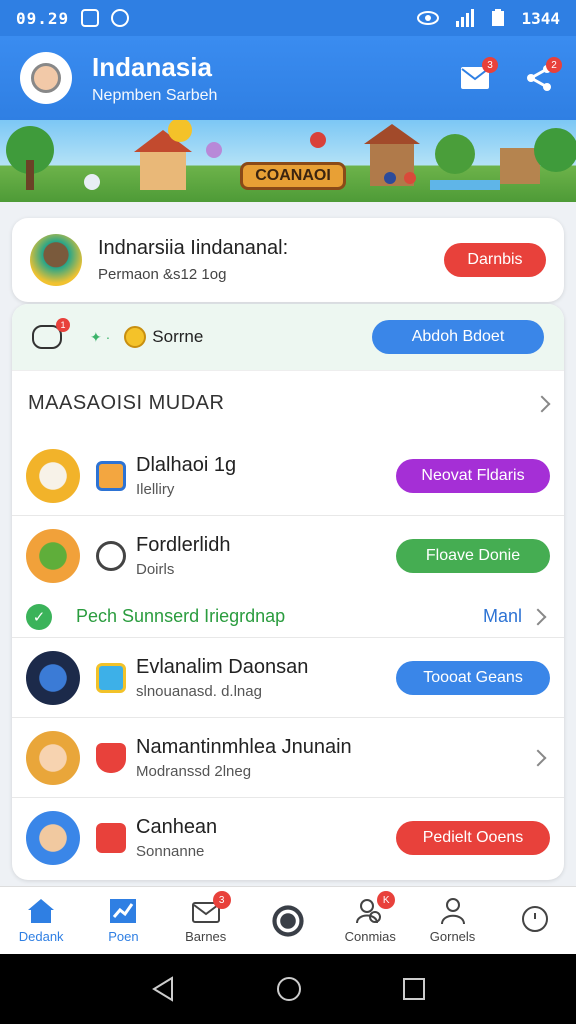 This screenshot has height=1024, width=576. I want to click on compass-icon, so click(288, 920).